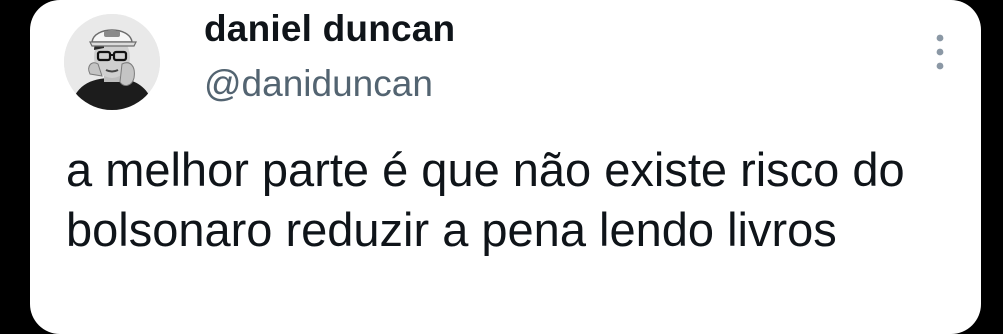 The width and height of the screenshot is (1003, 334). I want to click on more-vertical-icon, so click(940, 52).